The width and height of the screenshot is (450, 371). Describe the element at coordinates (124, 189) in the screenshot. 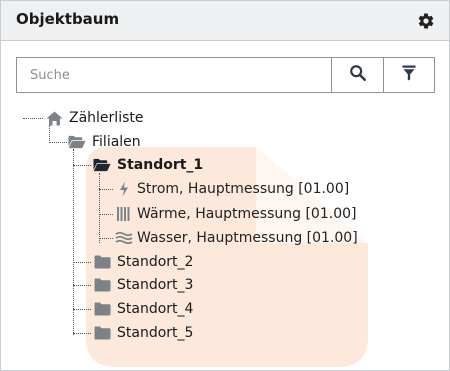

I see `bolt-icon` at that location.